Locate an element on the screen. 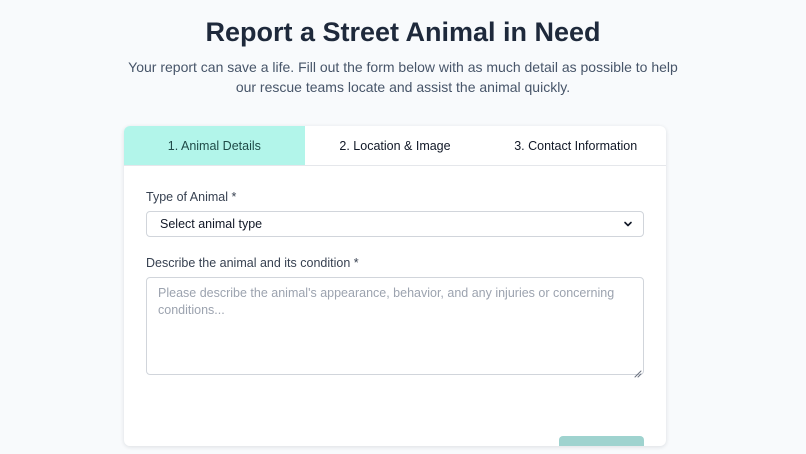 This screenshot has height=454, width=806. next-step-button: Next Step is located at coordinates (601, 441).